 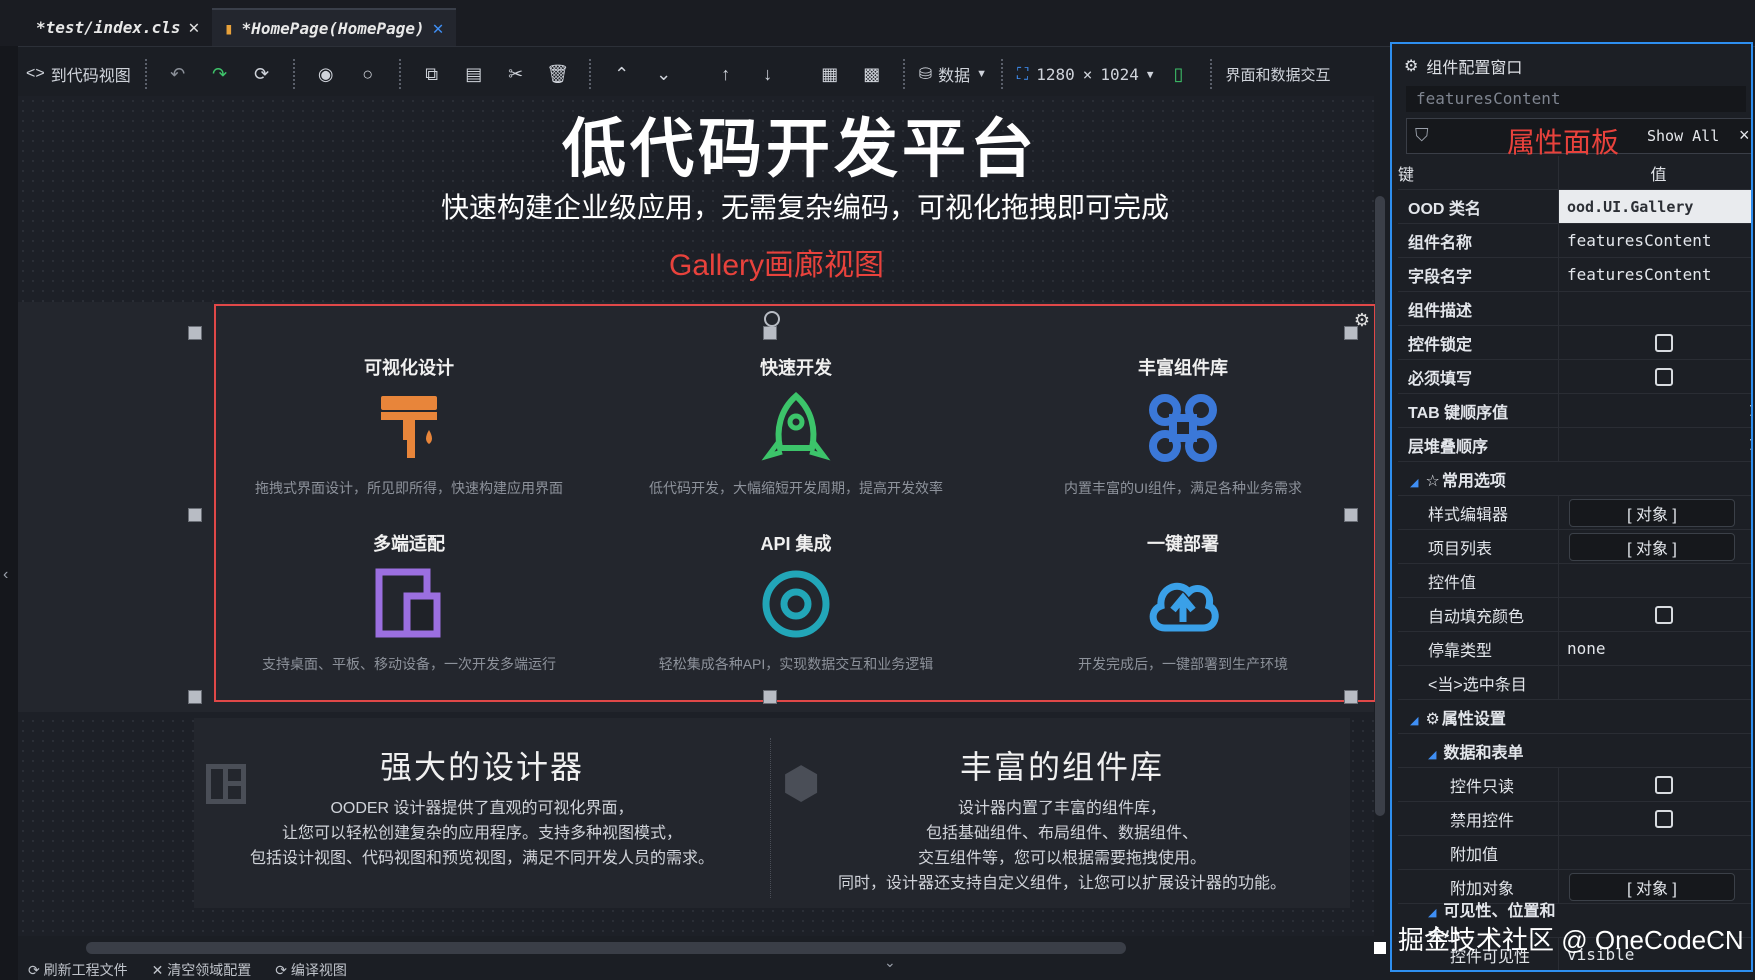 I want to click on property-row: 层堆叠顺序 1, so click(x=1574, y=445).